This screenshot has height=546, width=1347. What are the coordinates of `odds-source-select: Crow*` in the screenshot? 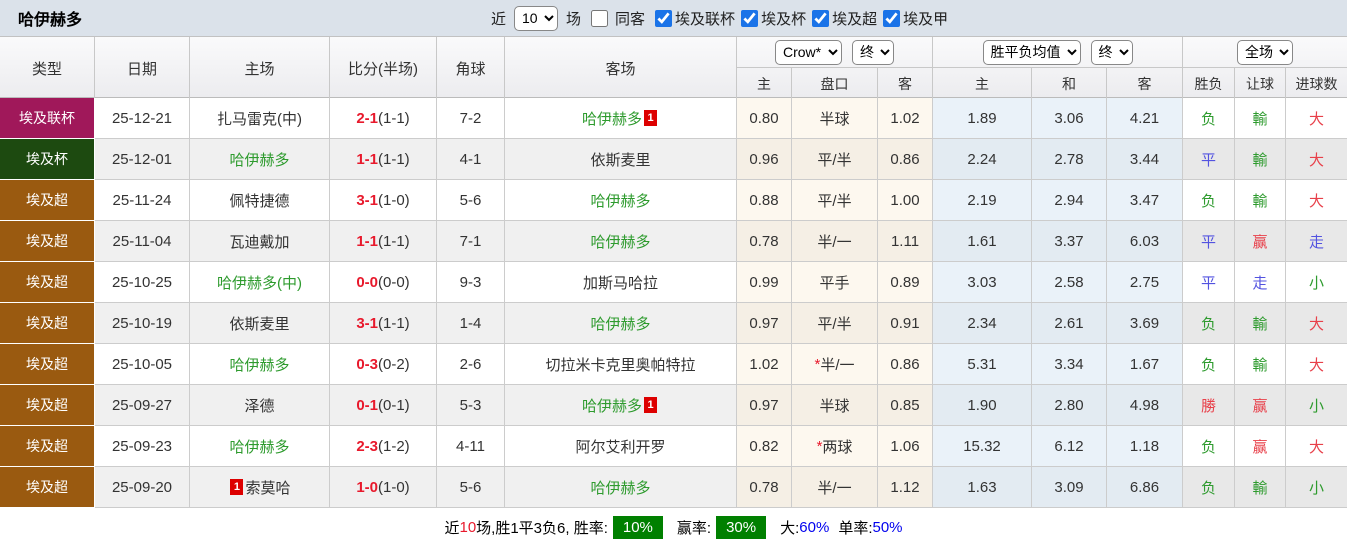 It's located at (808, 52).